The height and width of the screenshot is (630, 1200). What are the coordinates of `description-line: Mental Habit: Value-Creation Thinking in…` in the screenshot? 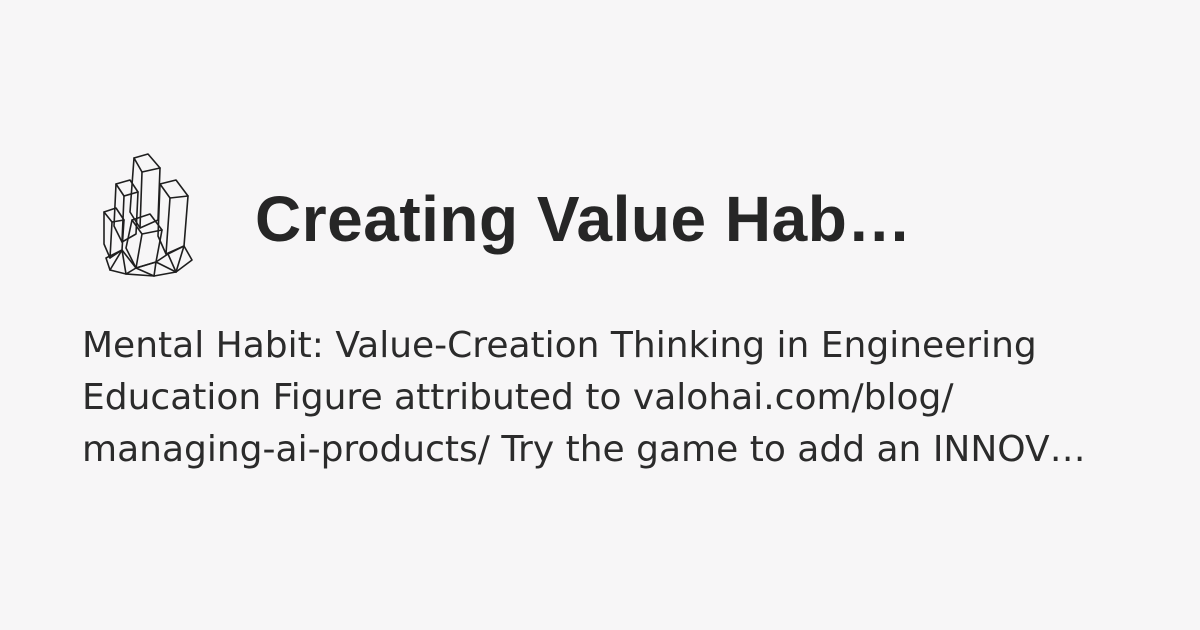 It's located at (559, 345).